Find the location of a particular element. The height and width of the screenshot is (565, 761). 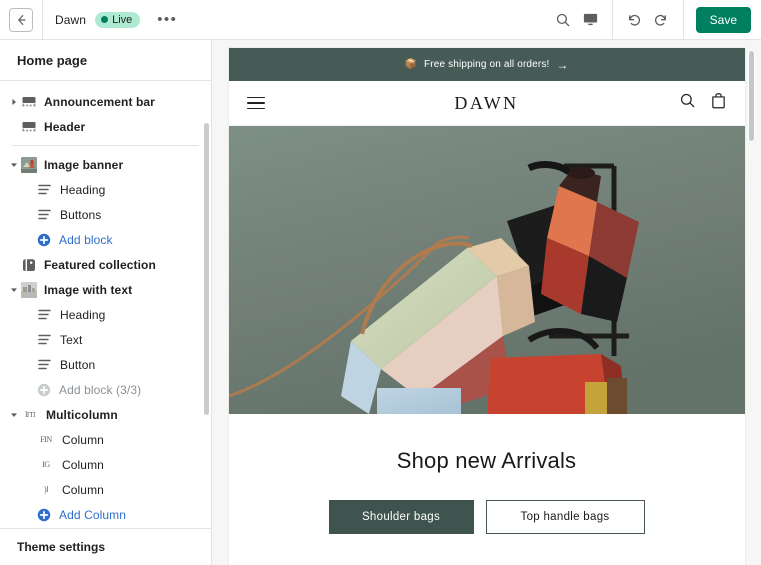

block-label: Buttons is located at coordinates (81, 214).